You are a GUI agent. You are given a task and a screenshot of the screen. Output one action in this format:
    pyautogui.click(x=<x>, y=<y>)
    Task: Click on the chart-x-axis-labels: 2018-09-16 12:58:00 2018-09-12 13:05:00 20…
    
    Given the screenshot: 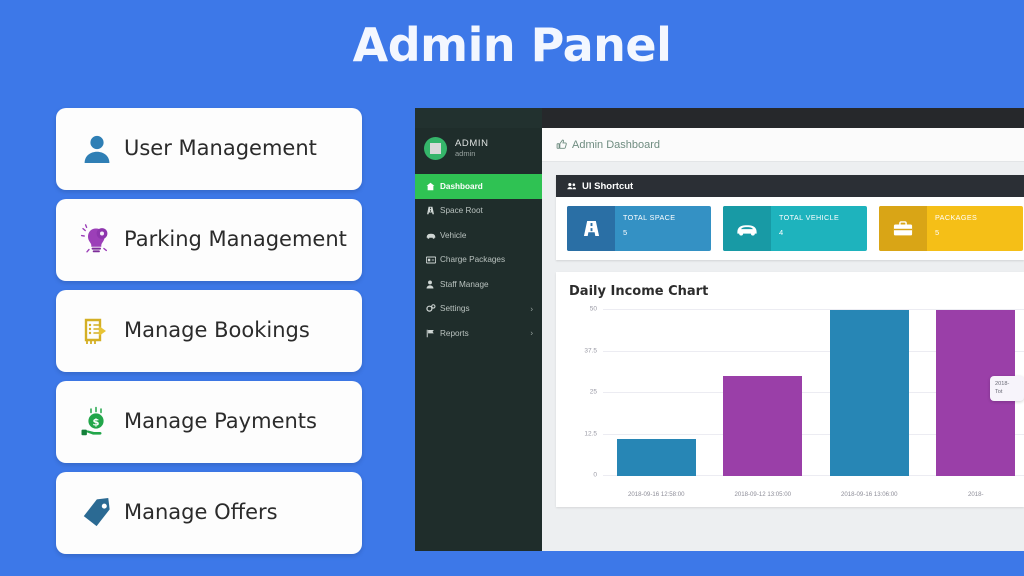 What is the action you would take?
    pyautogui.click(x=813, y=494)
    